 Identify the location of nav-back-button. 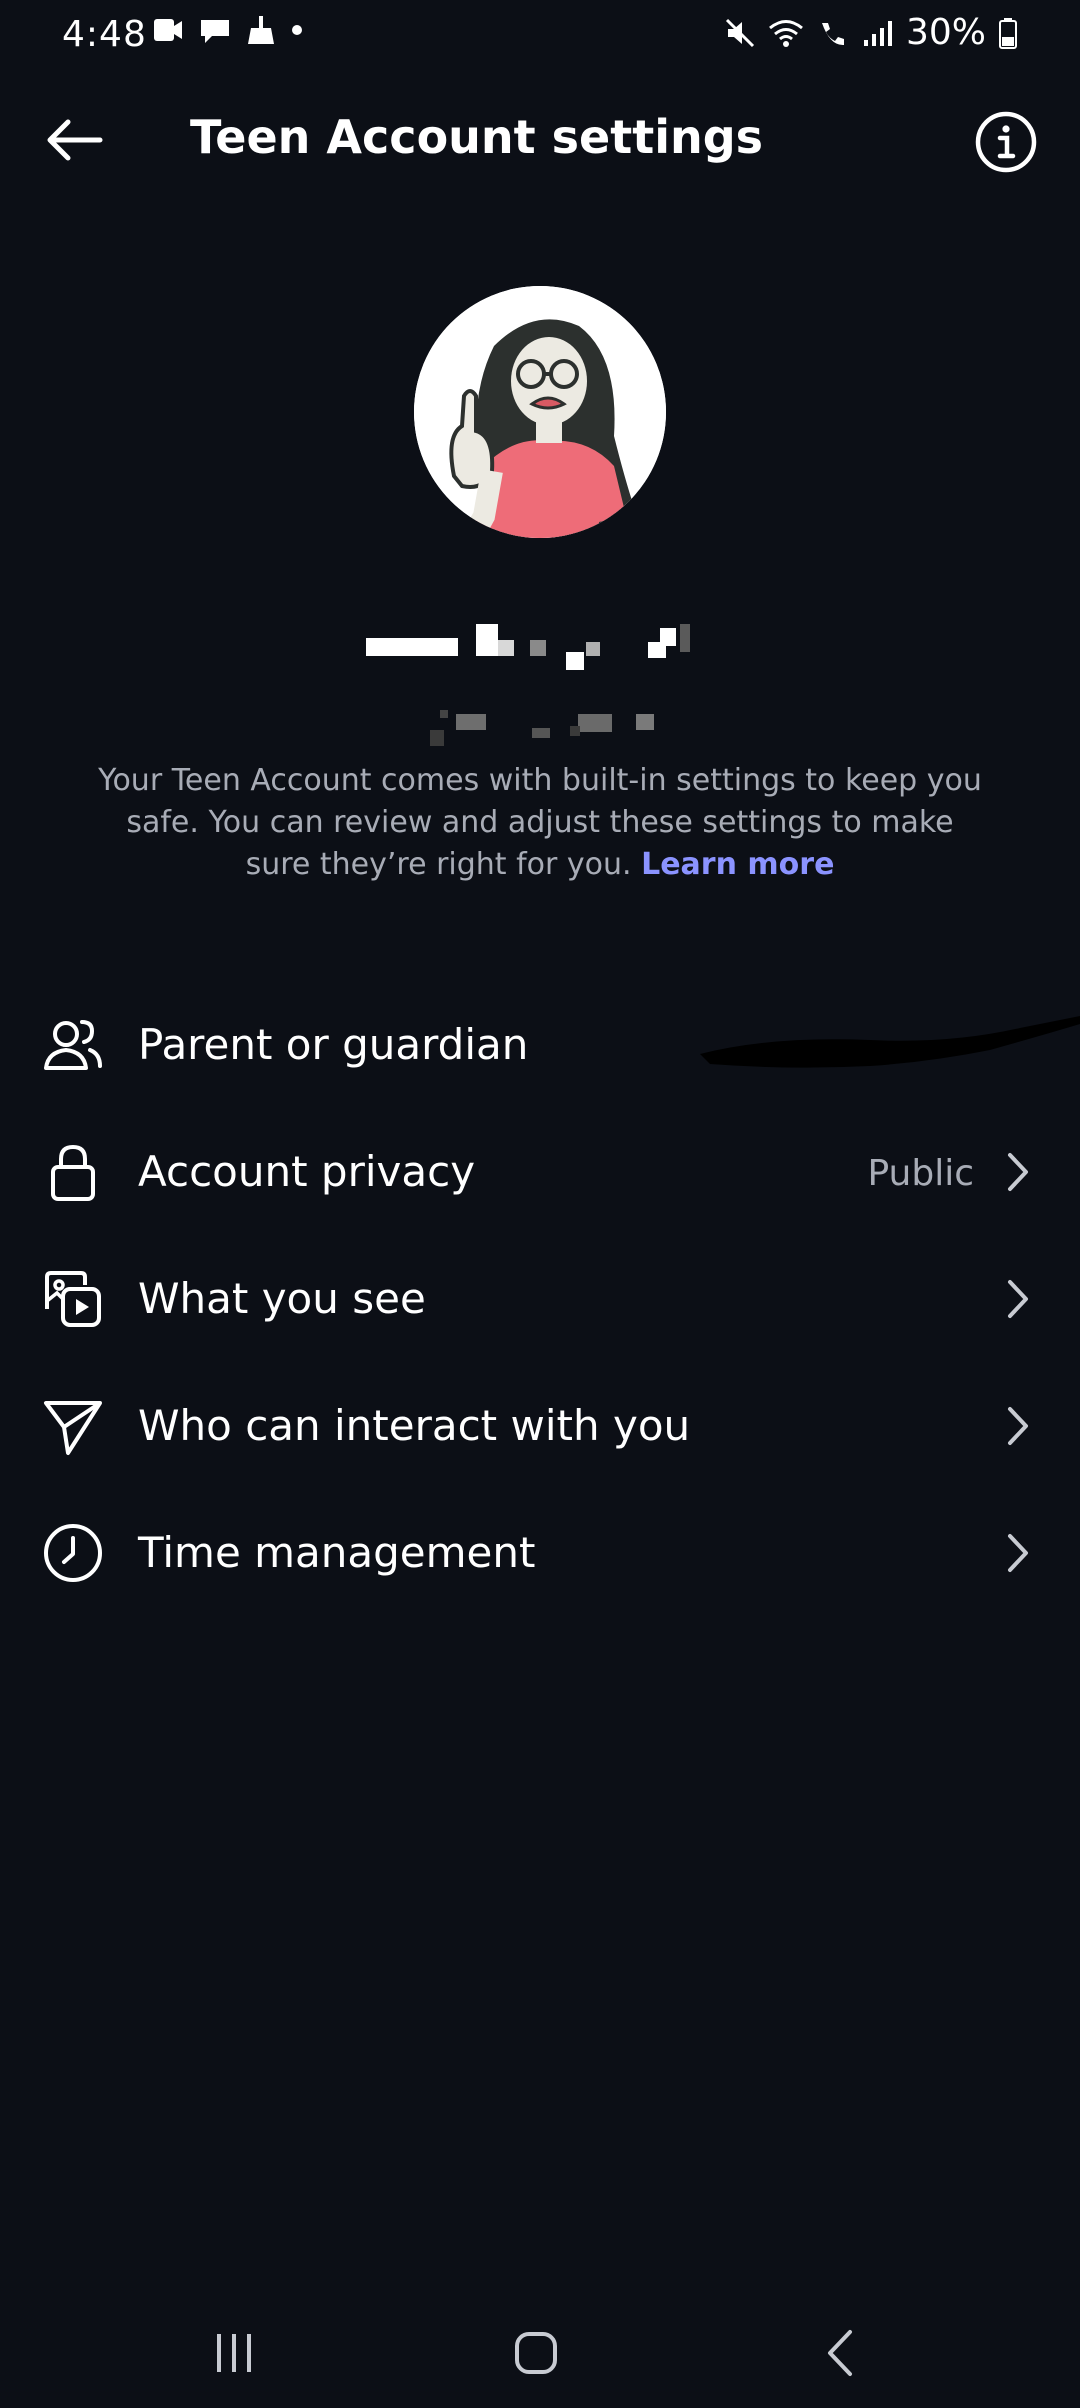
(840, 2353).